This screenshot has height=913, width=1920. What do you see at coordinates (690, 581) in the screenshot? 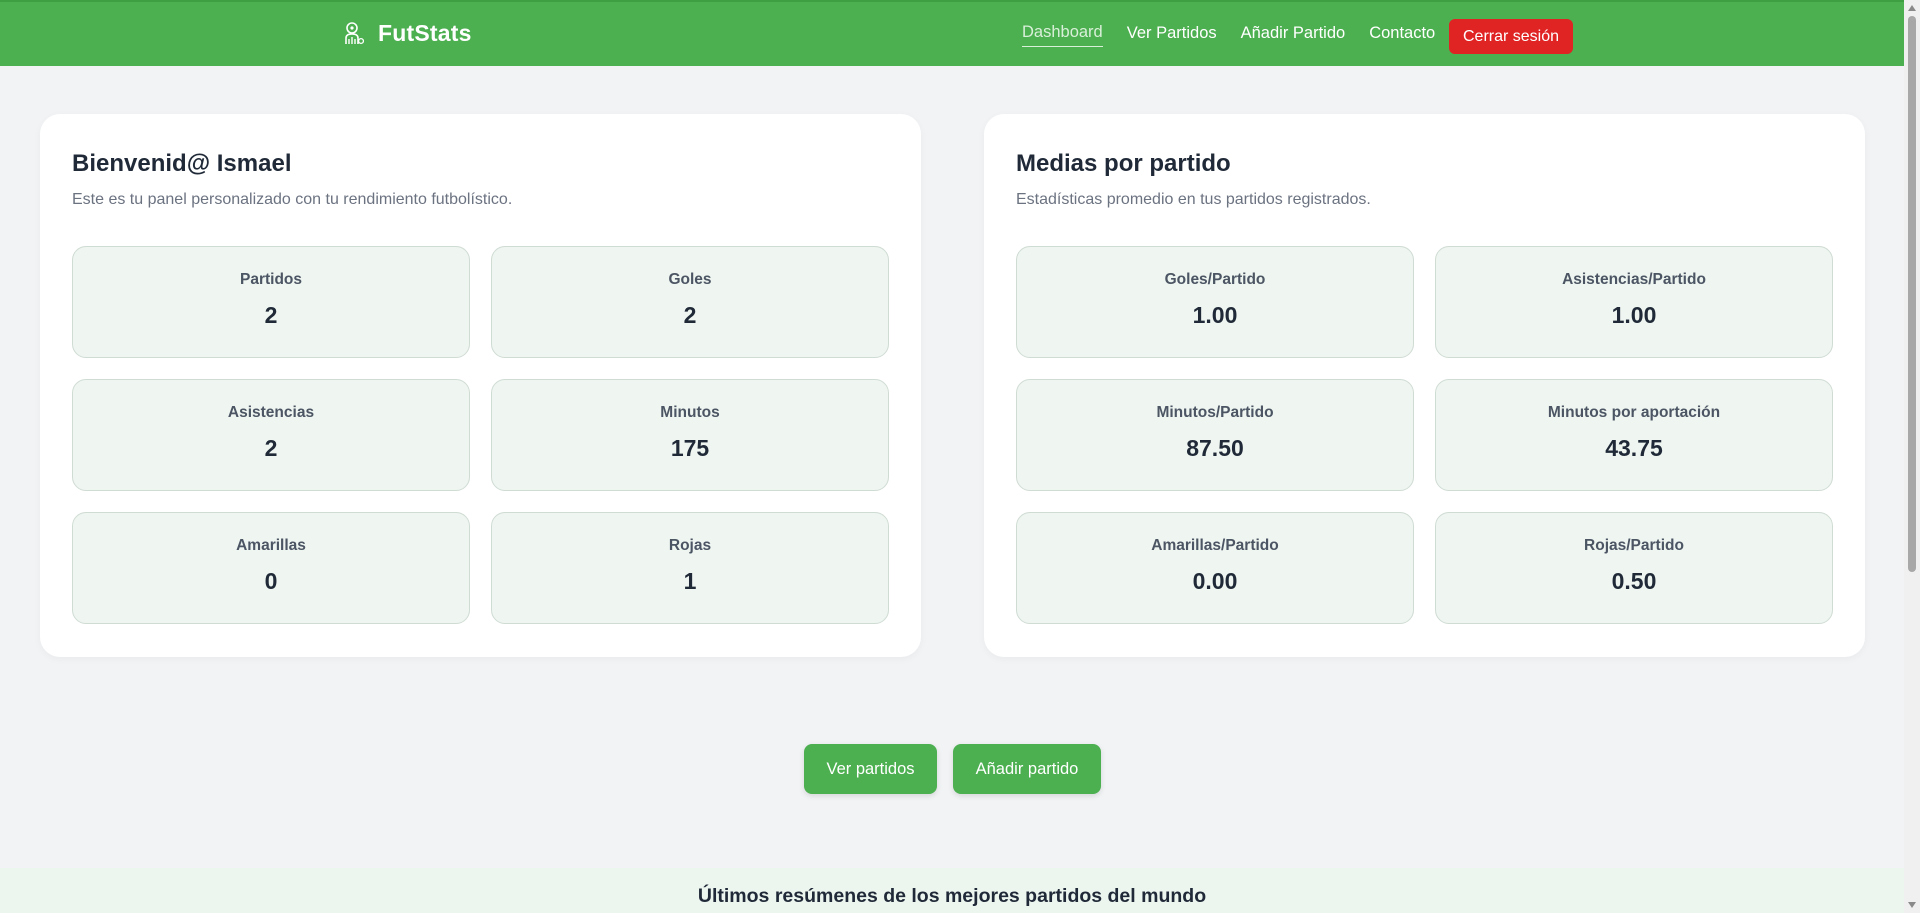
I see `stat-value: 1` at bounding box center [690, 581].